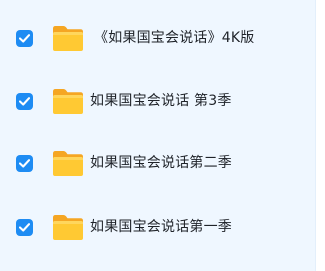 The width and height of the screenshot is (325, 271). What do you see at coordinates (174, 38) in the screenshot?
I see `file-name: 《如果国宝会说话》4K版` at bounding box center [174, 38].